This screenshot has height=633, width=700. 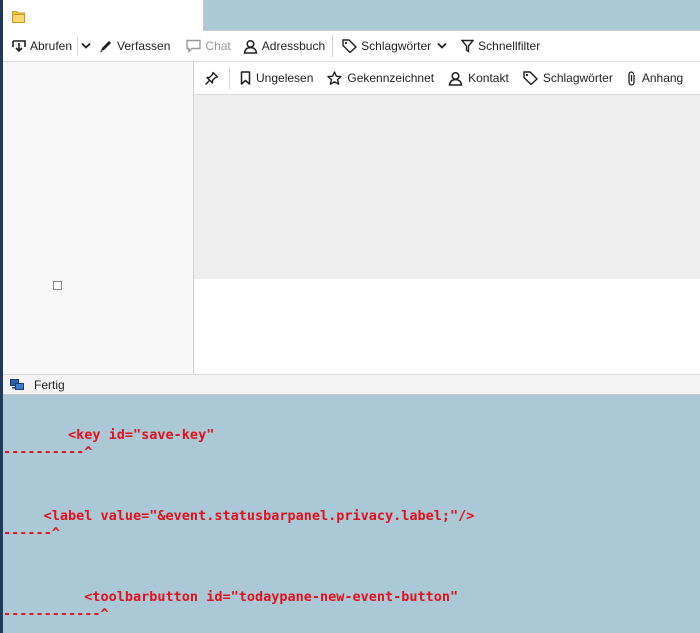 I want to click on error-code-line: <key id="save-key", so click(x=109, y=435).